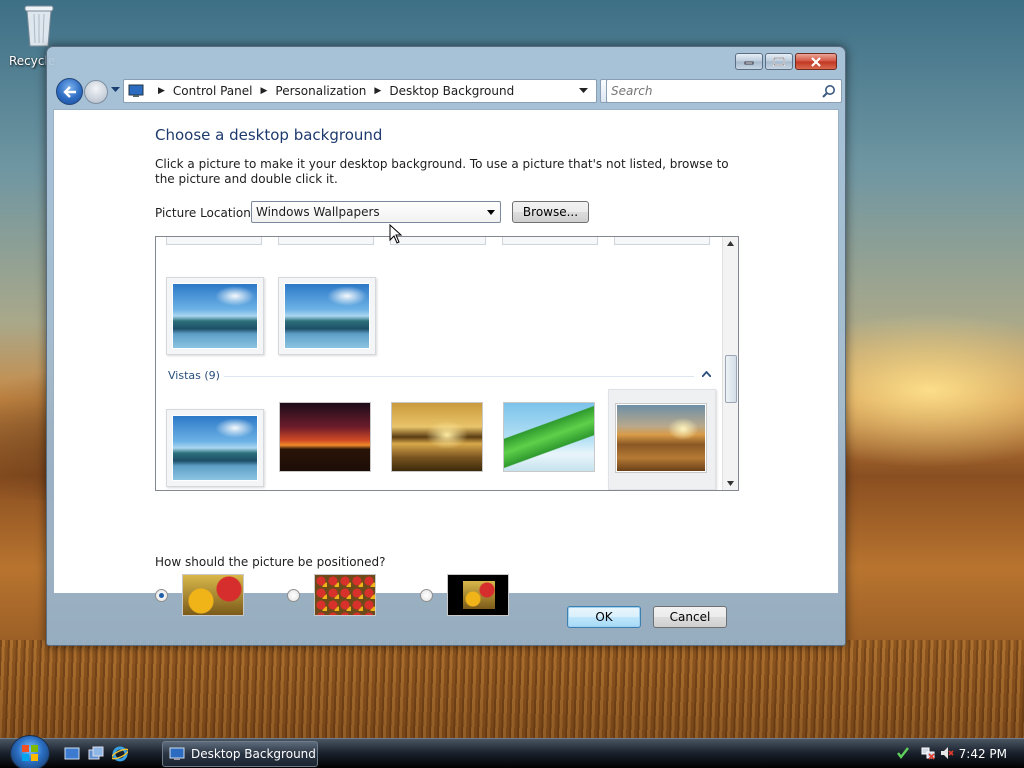 This screenshot has height=768, width=1024. What do you see at coordinates (396, 234) in the screenshot?
I see `mouse-cursor-icon` at bounding box center [396, 234].